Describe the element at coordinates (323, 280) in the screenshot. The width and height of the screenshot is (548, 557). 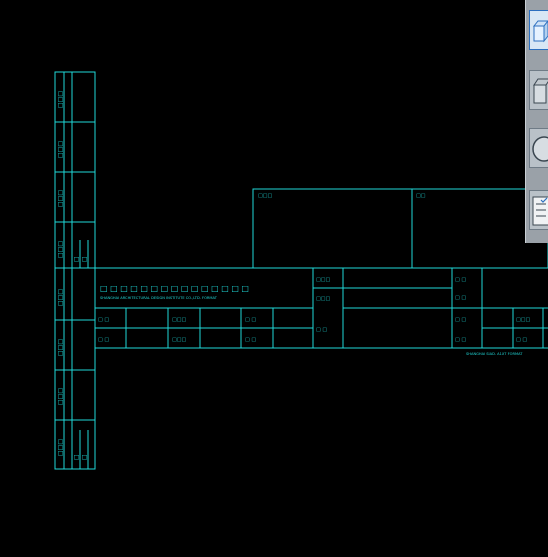
I see `center-label-1: □□□` at that location.